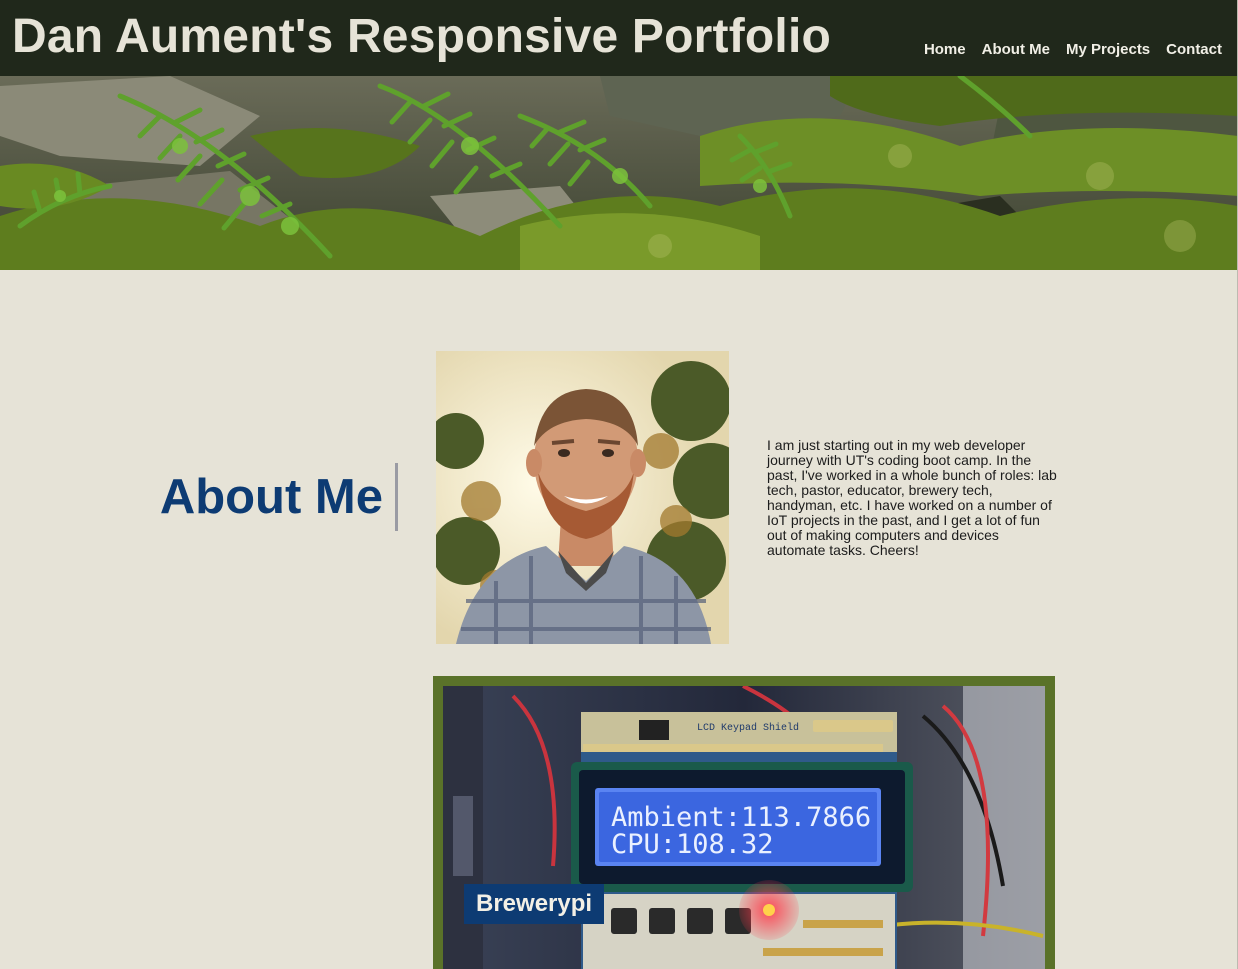 This screenshot has height=969, width=1238. I want to click on lcd-line-2: CPU:108.32, so click(692, 844).